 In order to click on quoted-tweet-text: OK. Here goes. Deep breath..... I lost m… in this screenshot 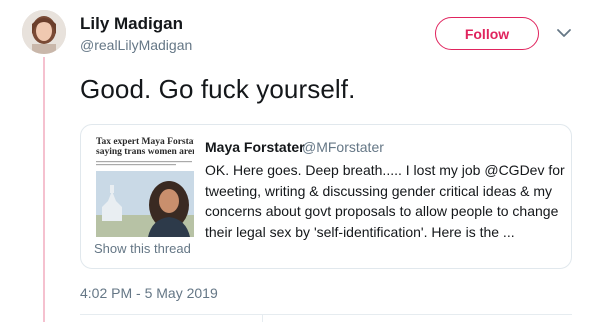, I will do `click(385, 201)`.